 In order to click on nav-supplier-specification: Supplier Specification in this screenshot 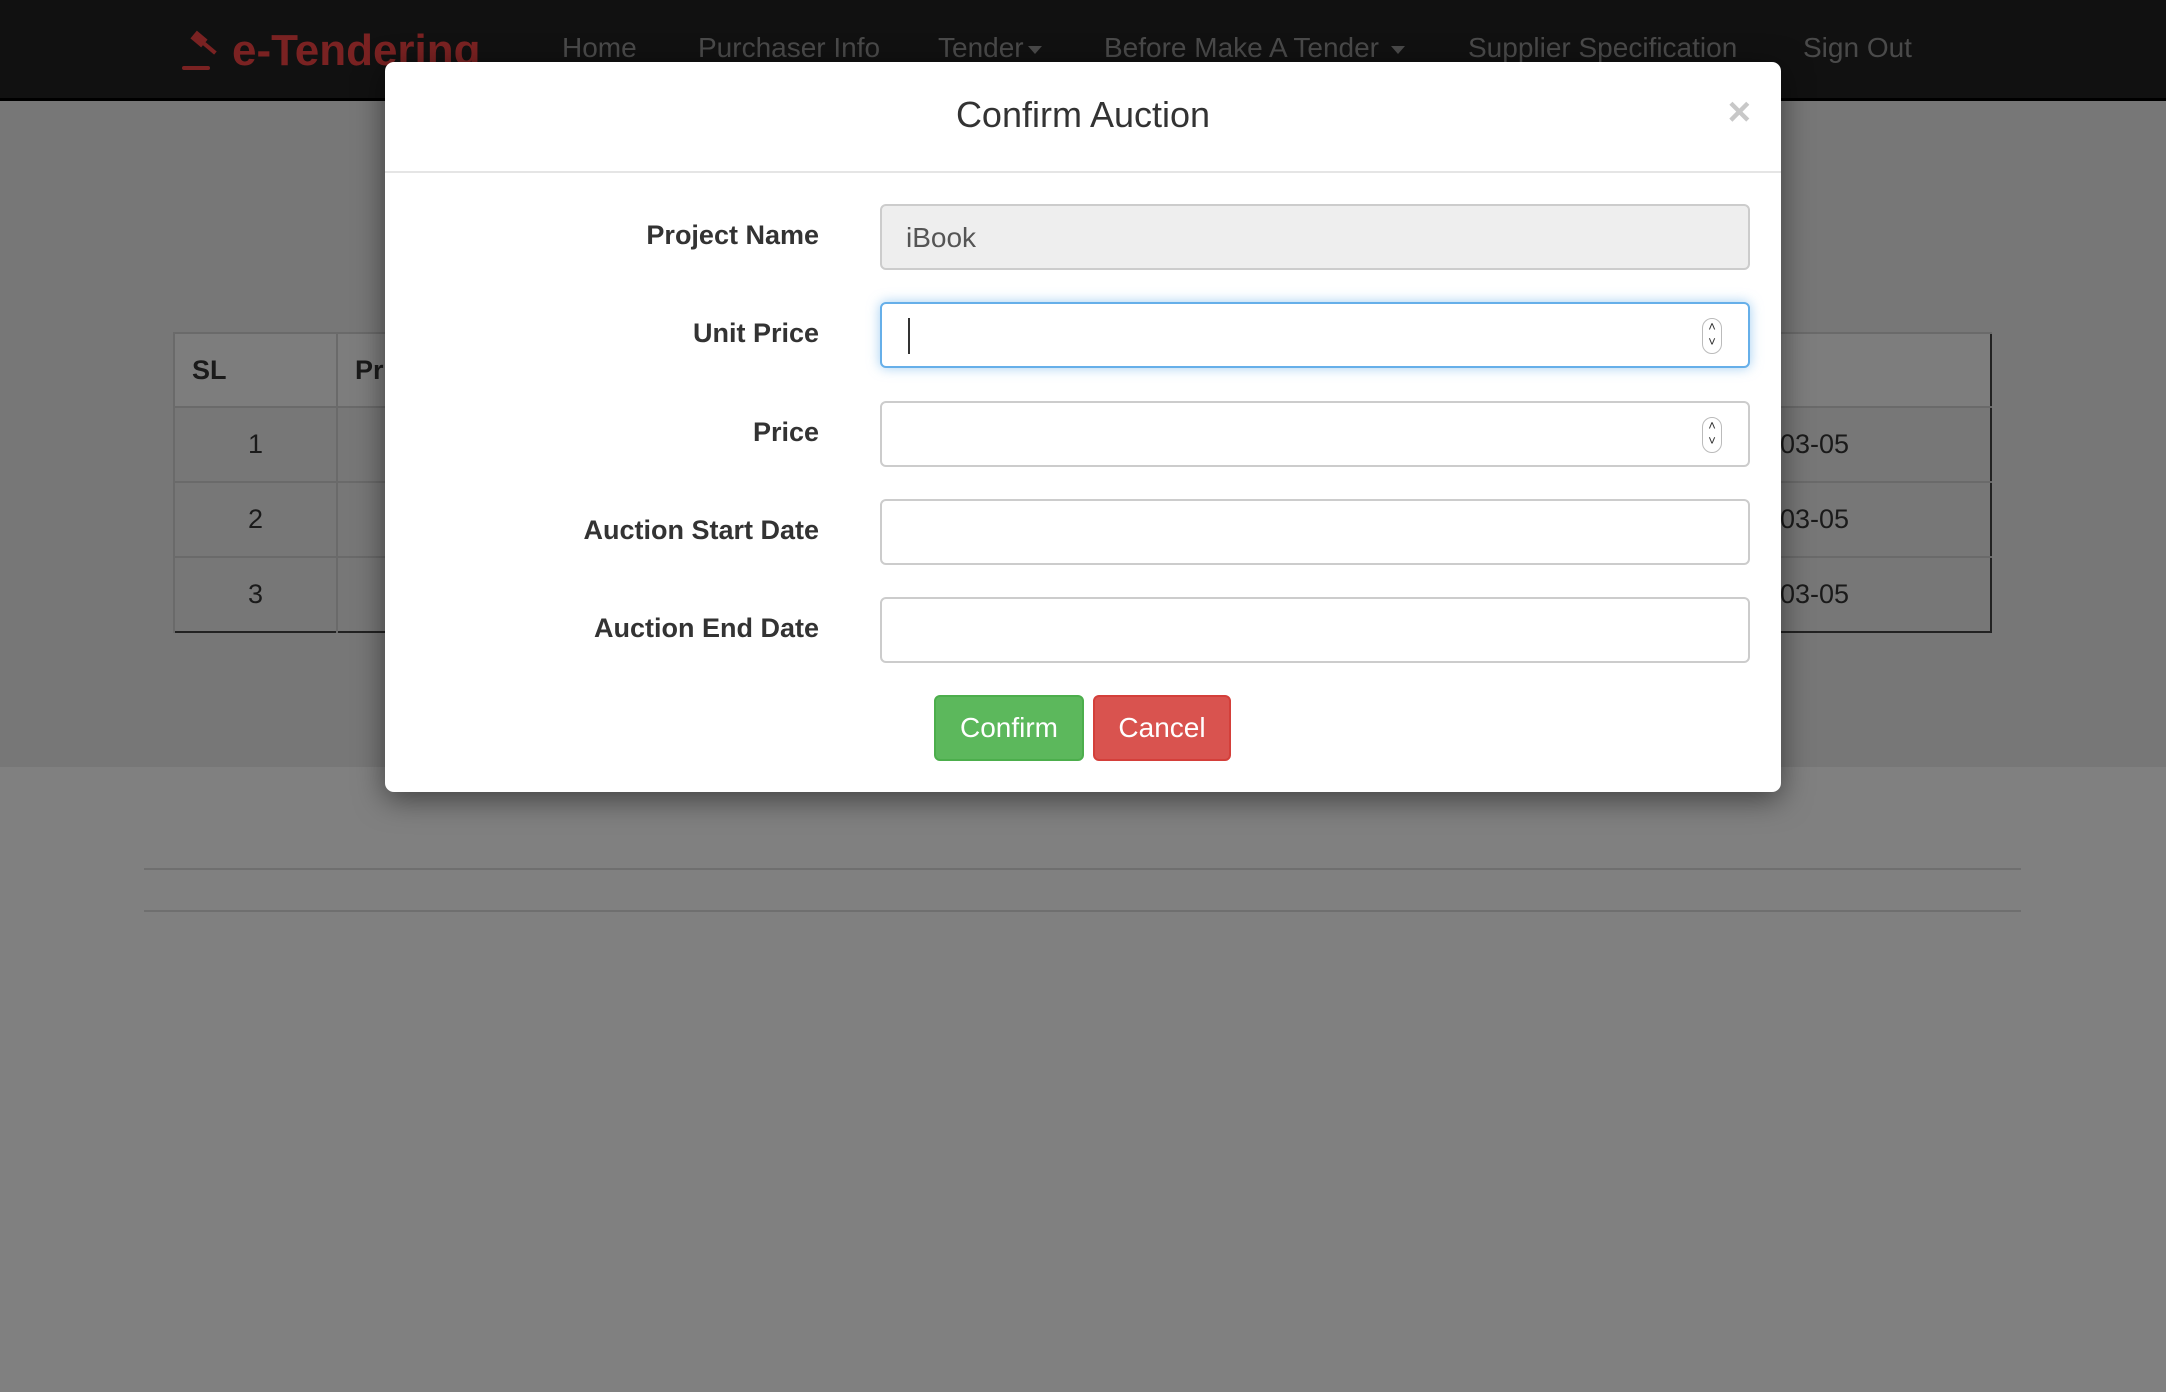, I will do `click(1602, 48)`.